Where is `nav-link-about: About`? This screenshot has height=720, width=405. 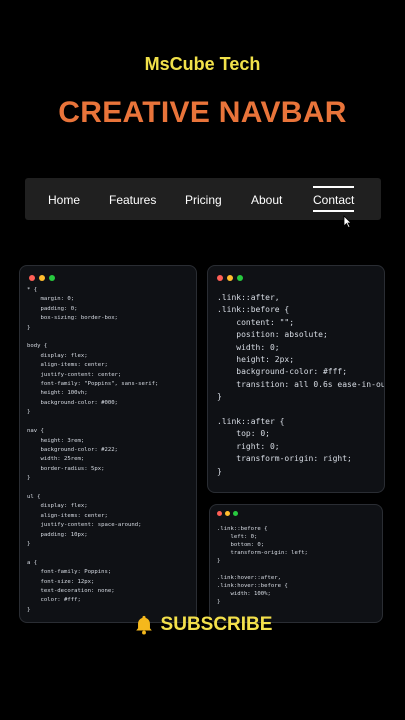
nav-link-about: About is located at coordinates (266, 199).